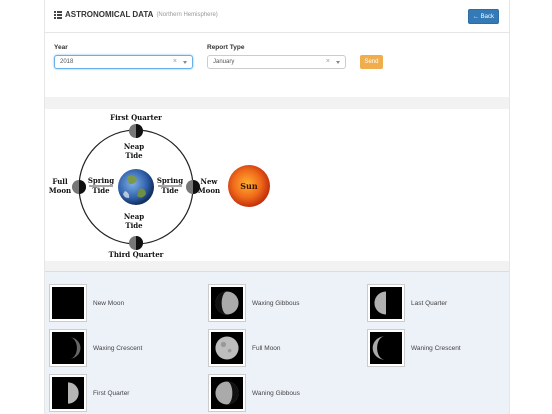 The height and width of the screenshot is (414, 552). What do you see at coordinates (101, 190) in the screenshot?
I see `spring-tide-left-2: Tide` at bounding box center [101, 190].